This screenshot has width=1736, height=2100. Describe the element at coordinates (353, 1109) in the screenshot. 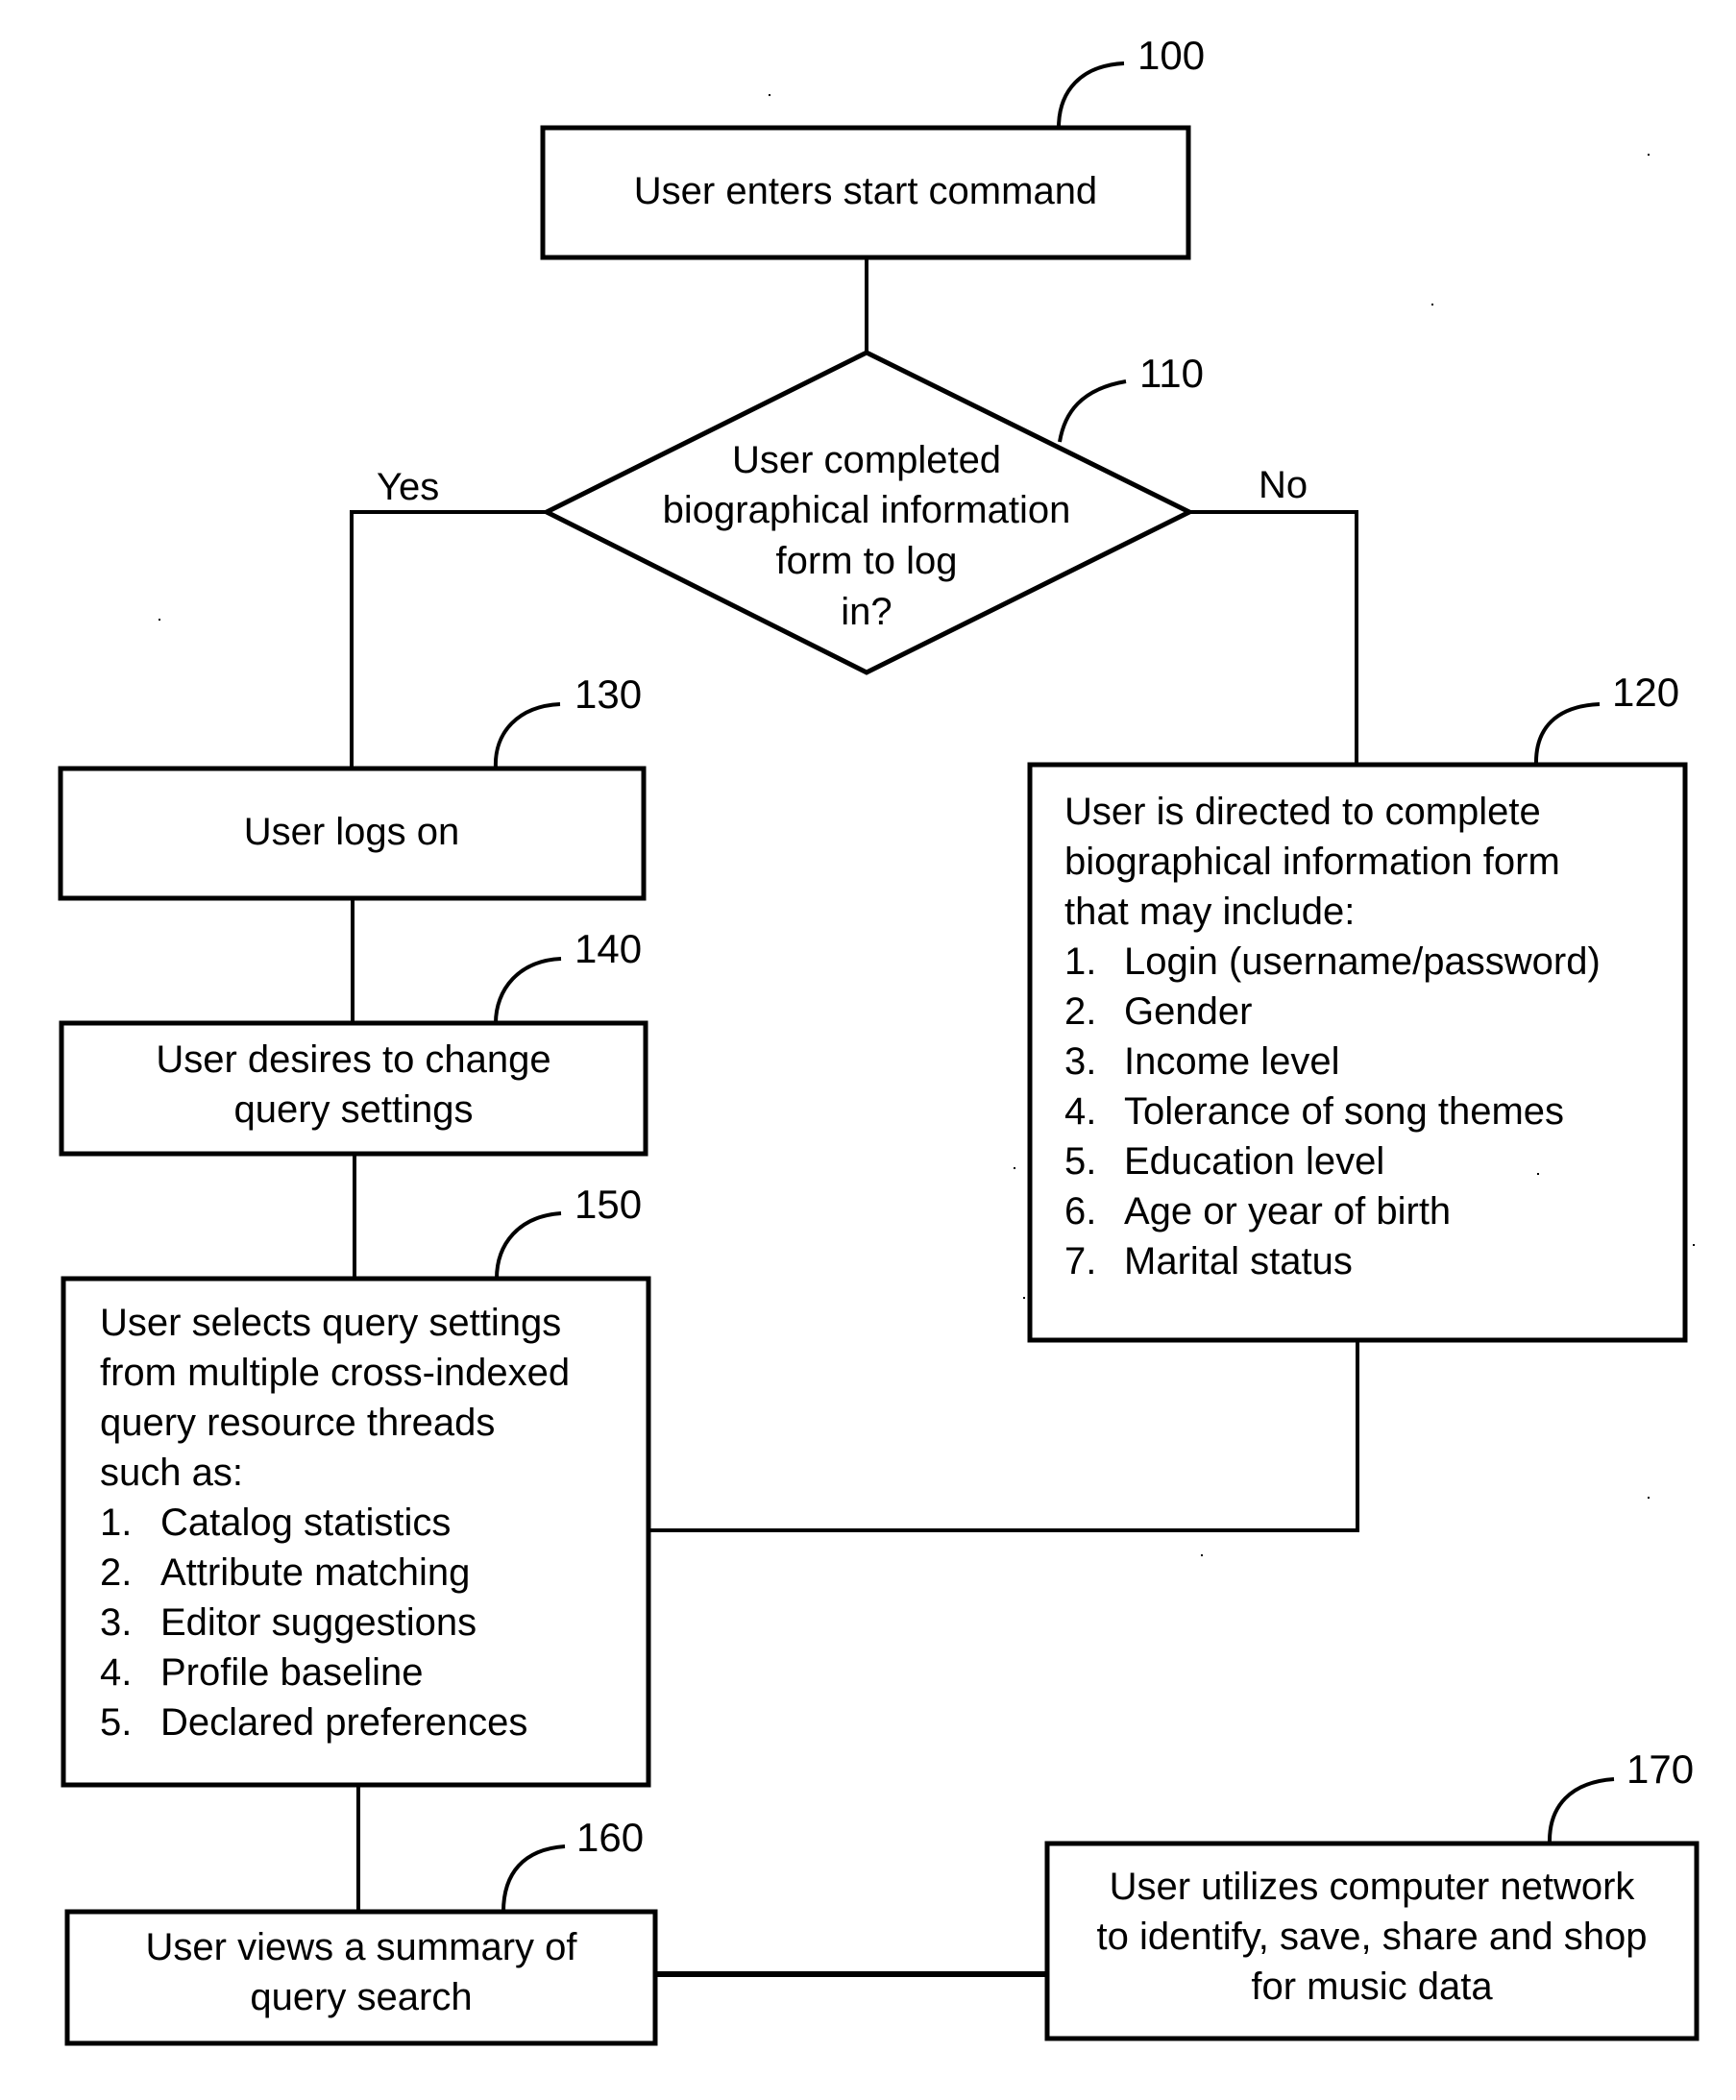

I see `change-settings-text-line-2: query settings` at that location.